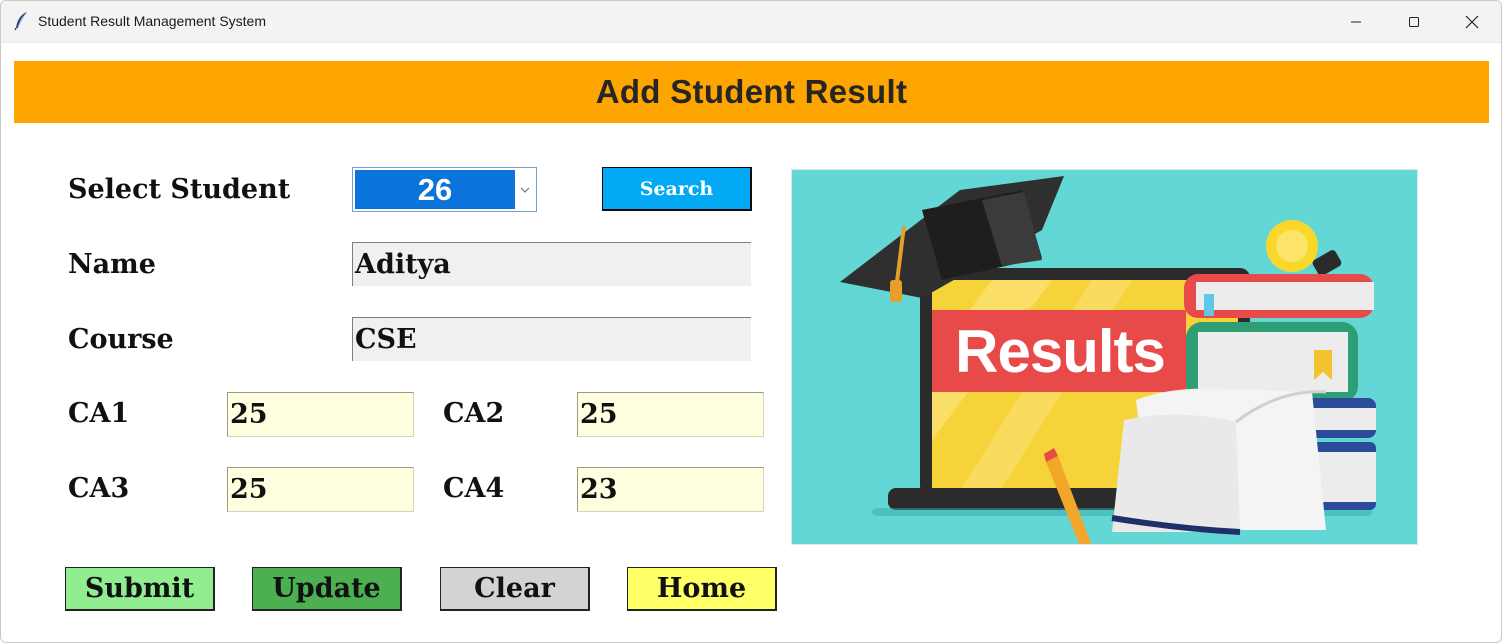  I want to click on home-button: Home, so click(702, 589).